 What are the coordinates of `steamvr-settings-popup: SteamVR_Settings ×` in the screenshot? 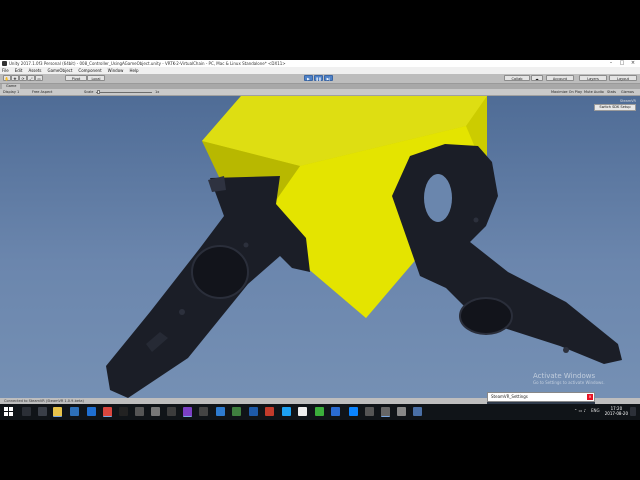 It's located at (541, 397).